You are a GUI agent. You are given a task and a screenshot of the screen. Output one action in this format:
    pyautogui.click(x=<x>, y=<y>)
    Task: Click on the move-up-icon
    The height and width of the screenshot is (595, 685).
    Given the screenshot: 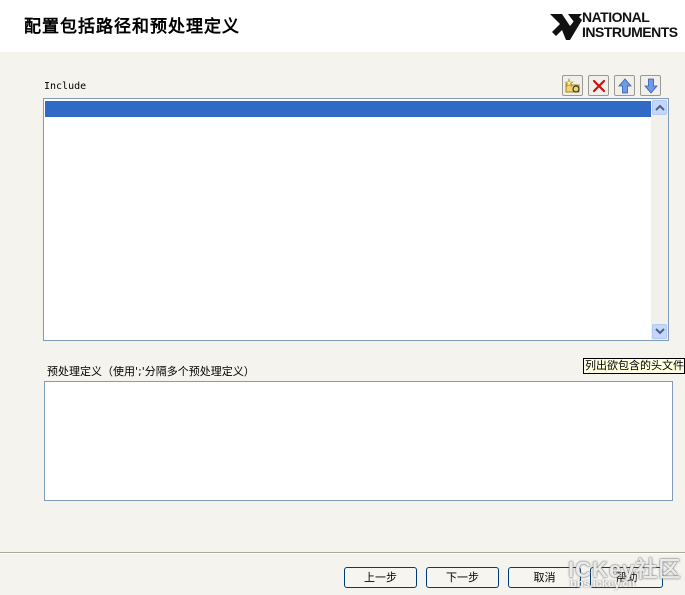 What is the action you would take?
    pyautogui.click(x=625, y=86)
    